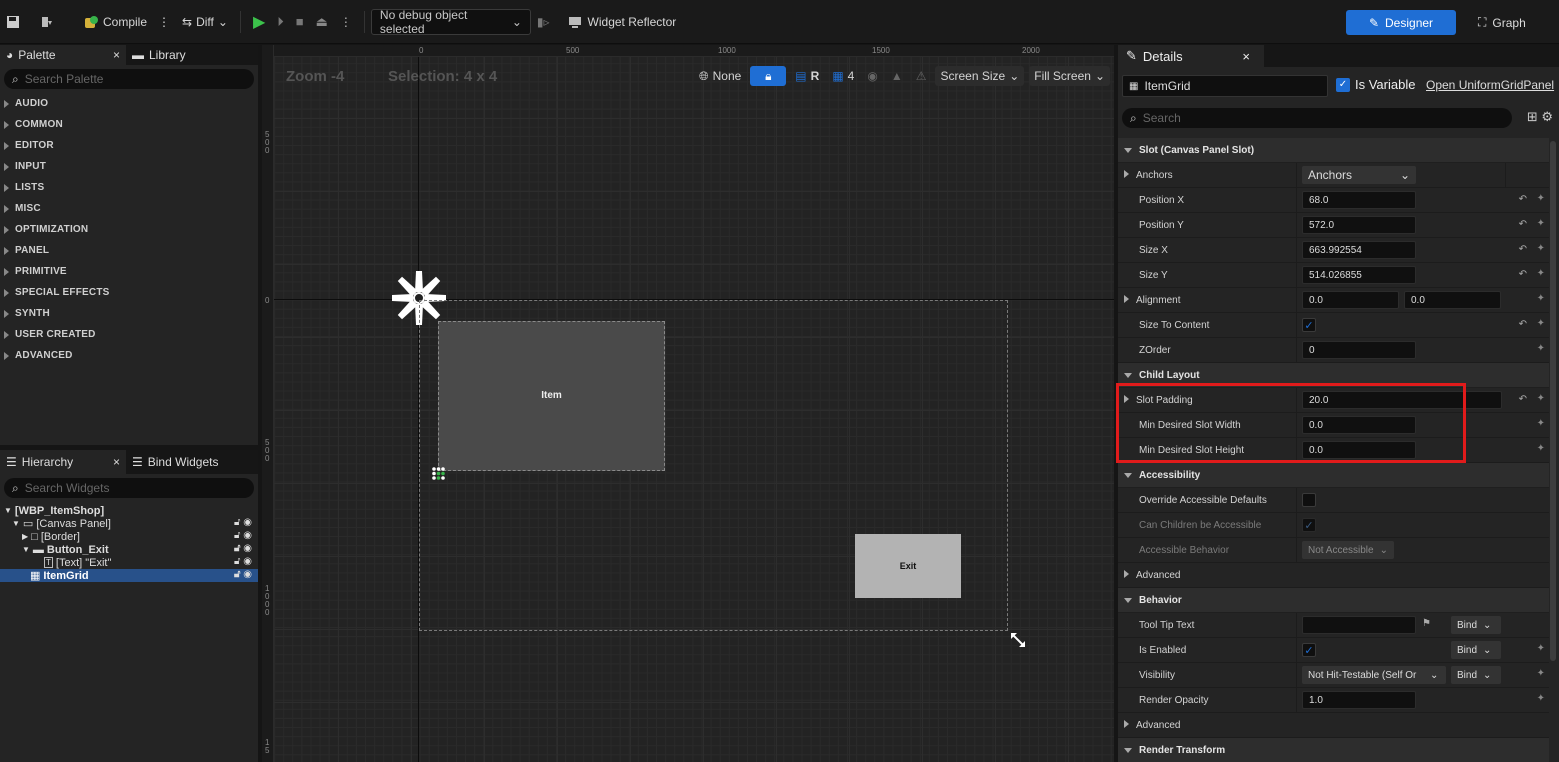 The image size is (1559, 762). What do you see at coordinates (129, 334) in the screenshot?
I see `palette-category-user-created: USER CREATED` at bounding box center [129, 334].